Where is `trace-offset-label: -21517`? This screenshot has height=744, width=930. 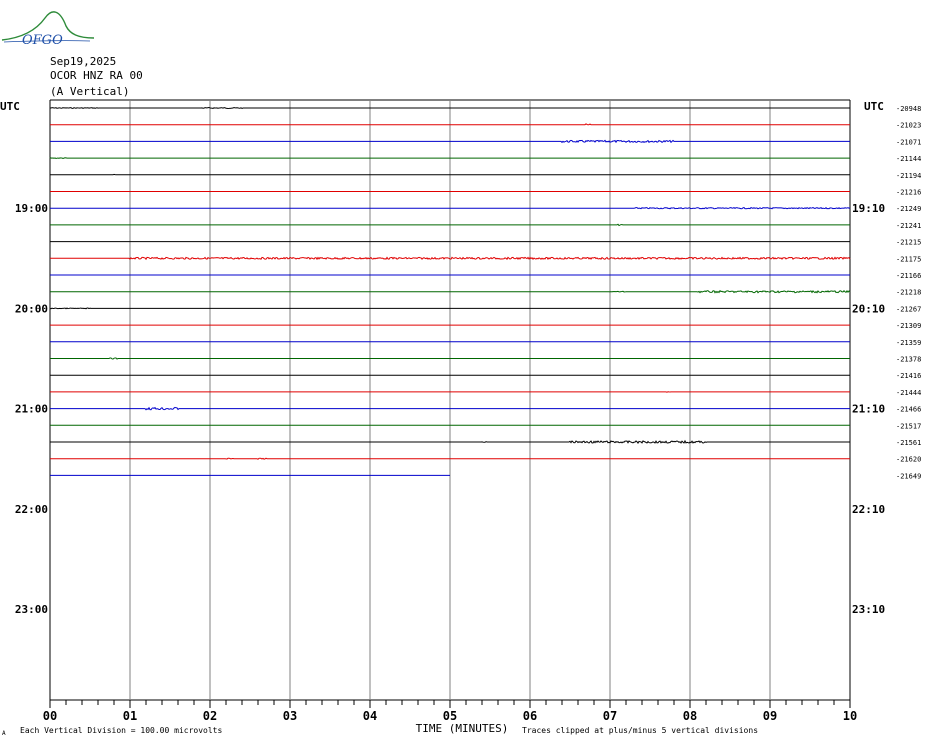
trace-offset-label: -21517 is located at coordinates (908, 426).